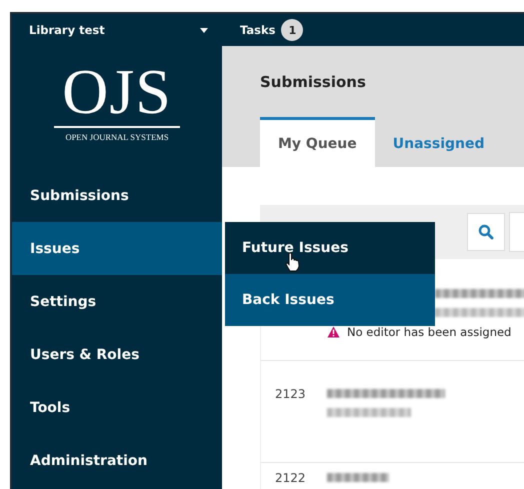 This screenshot has height=489, width=524. What do you see at coordinates (429, 332) in the screenshot?
I see `warning-message: No editor has been assigned` at bounding box center [429, 332].